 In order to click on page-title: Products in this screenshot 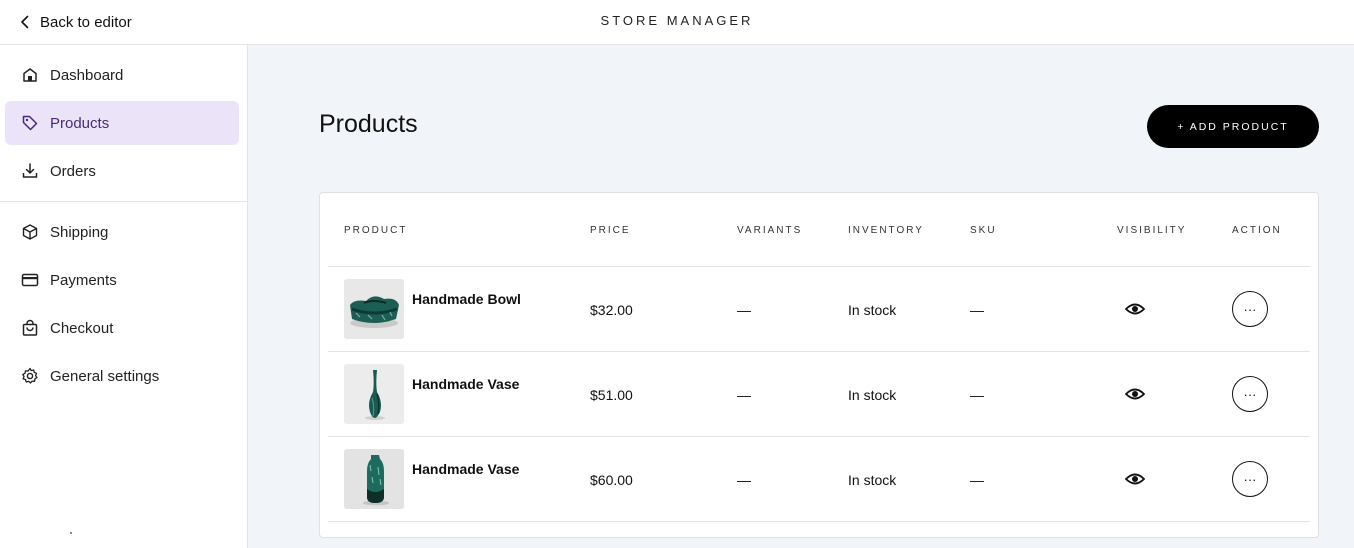, I will do `click(368, 124)`.